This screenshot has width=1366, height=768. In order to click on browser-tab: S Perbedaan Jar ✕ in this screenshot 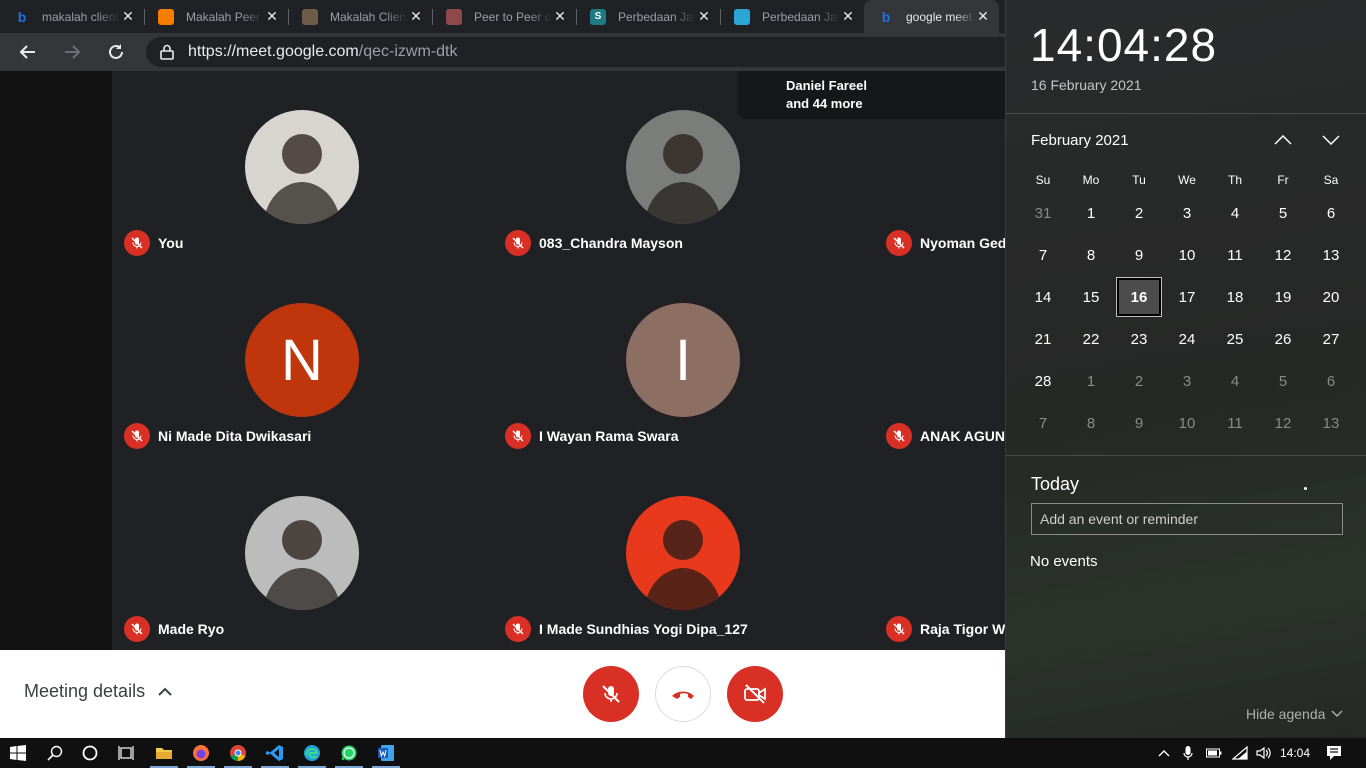, I will do `click(648, 16)`.